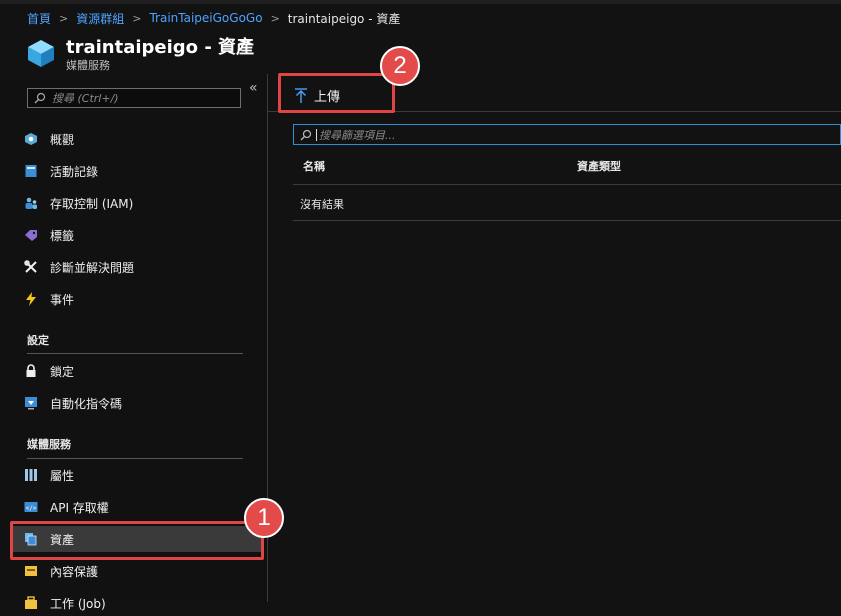  Describe the element at coordinates (39, 18) in the screenshot. I see `breadcrumb-home-link: 首頁` at that location.